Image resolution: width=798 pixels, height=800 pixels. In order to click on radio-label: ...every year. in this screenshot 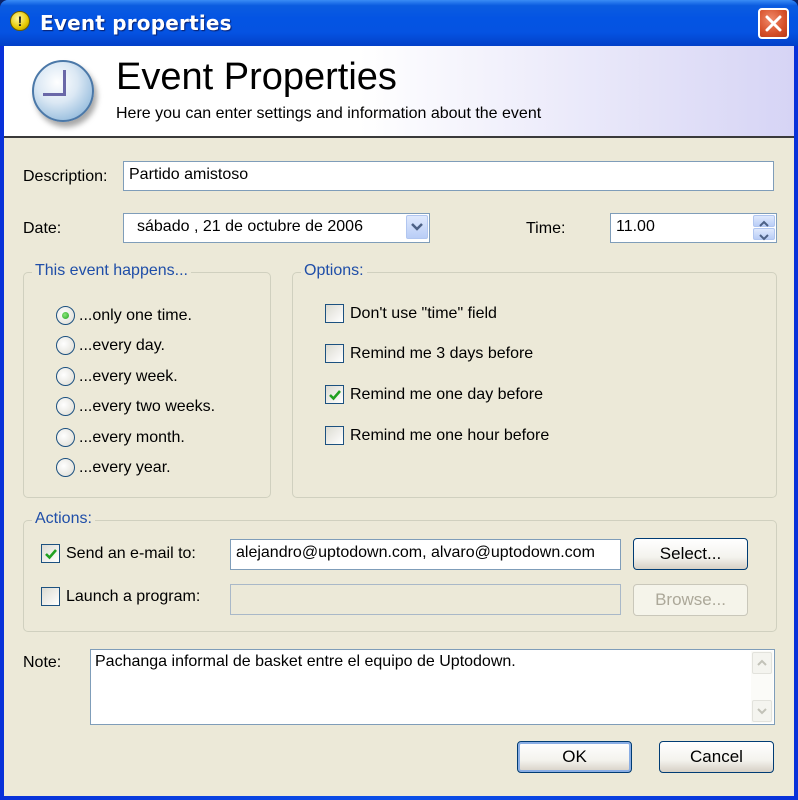, I will do `click(125, 467)`.